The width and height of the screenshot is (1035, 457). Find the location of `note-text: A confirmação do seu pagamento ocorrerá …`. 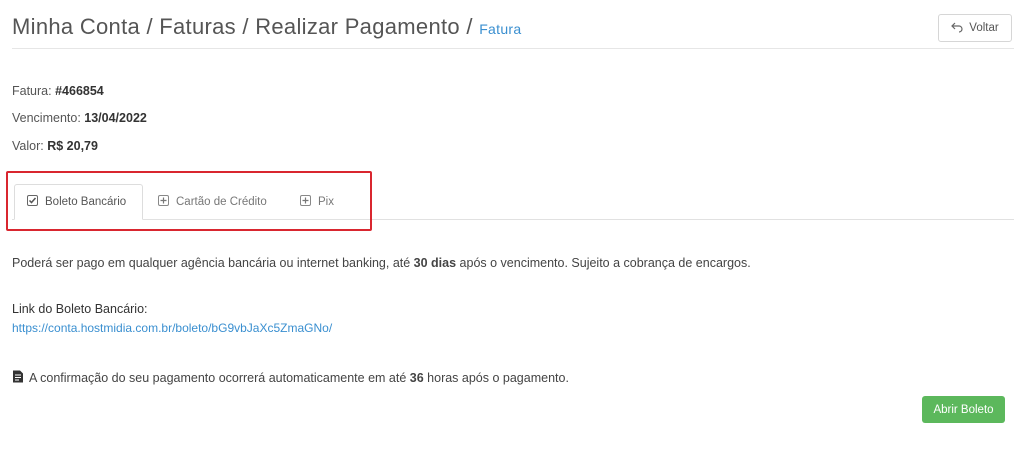

note-text: A confirmação do seu pagamento ocorrerá … is located at coordinates (219, 378).